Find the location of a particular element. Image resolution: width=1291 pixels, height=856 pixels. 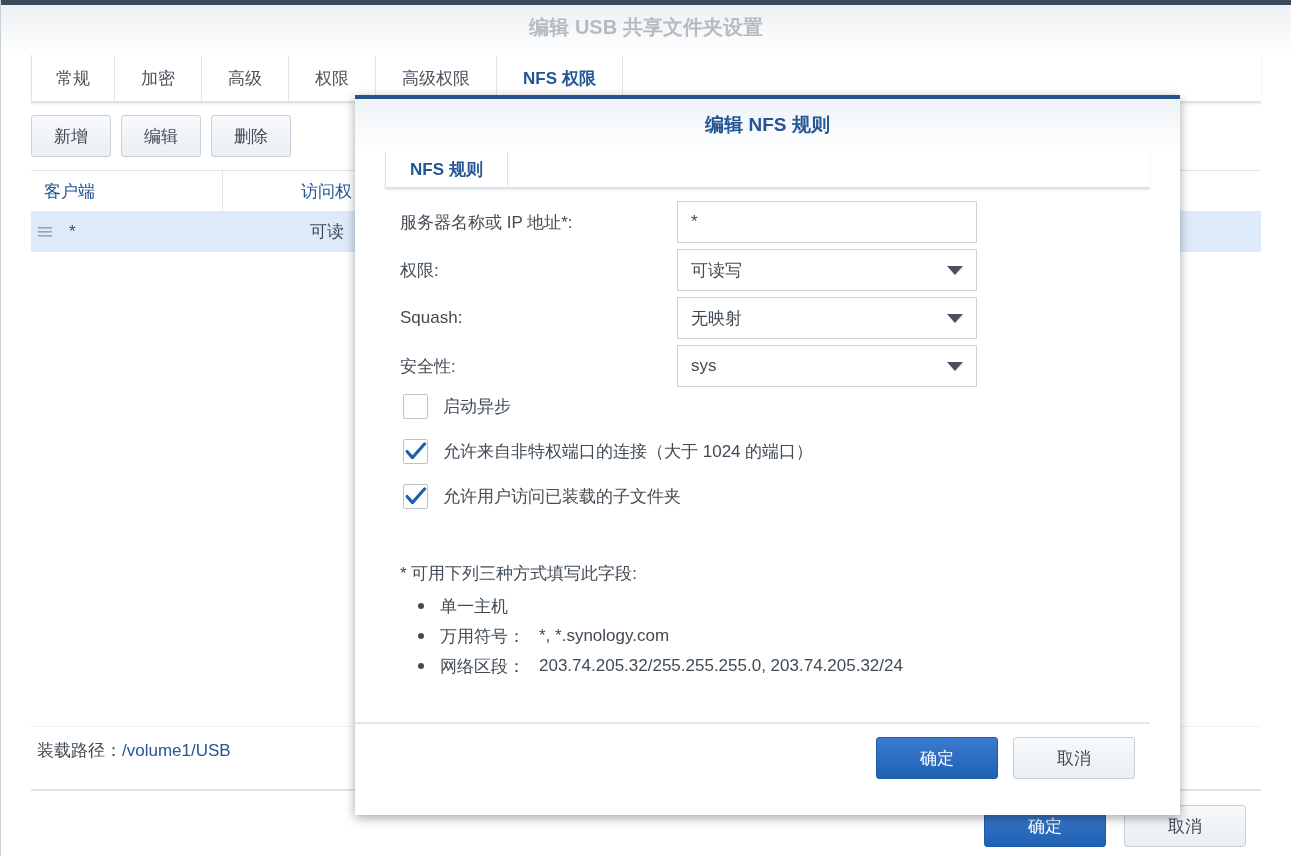

window-title: 编辑 USB 共享文件夹设置 is located at coordinates (646, 27).